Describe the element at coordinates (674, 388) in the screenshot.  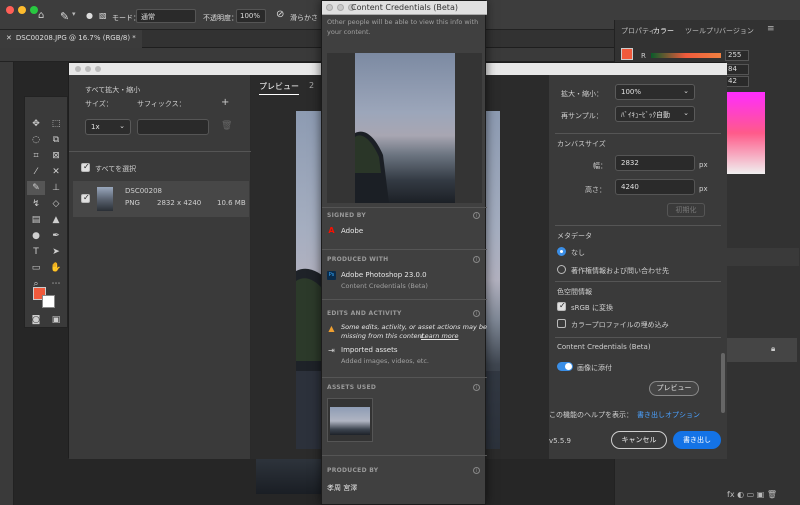
I see `credentials-preview-button: プレビュー` at that location.